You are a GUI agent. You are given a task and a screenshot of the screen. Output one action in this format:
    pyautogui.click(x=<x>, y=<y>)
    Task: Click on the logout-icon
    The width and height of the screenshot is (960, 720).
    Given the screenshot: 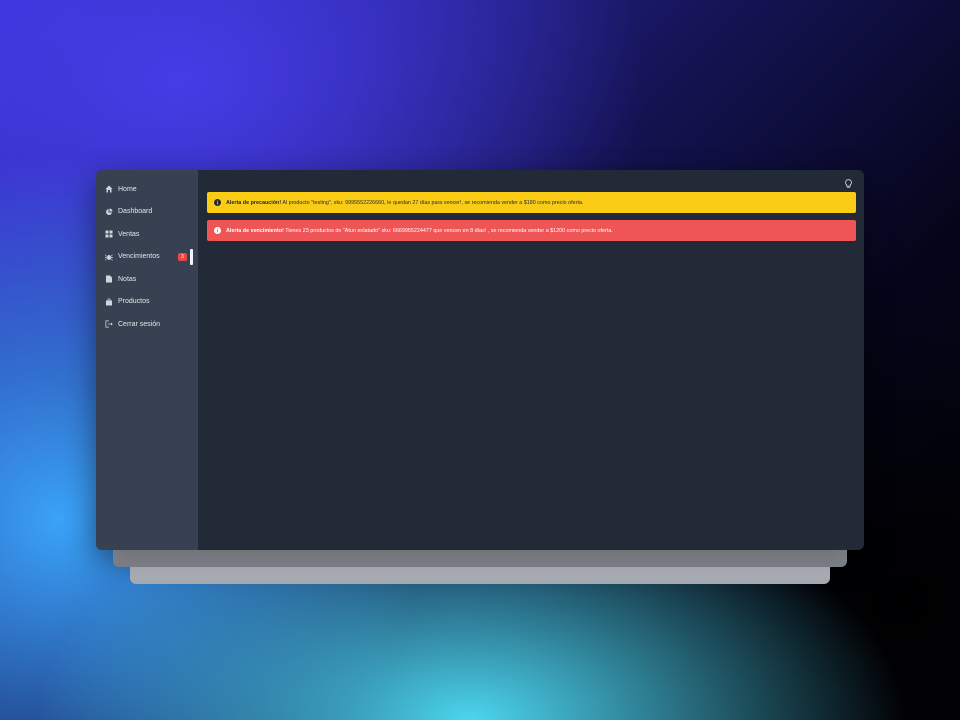 What is the action you would take?
    pyautogui.click(x=108, y=324)
    